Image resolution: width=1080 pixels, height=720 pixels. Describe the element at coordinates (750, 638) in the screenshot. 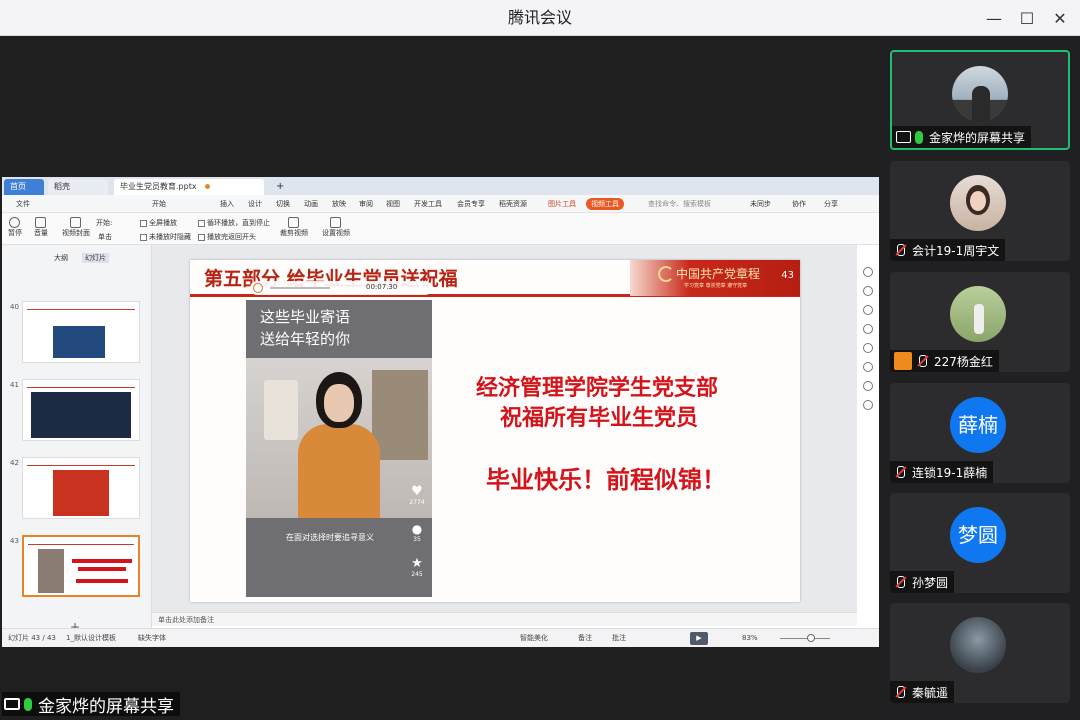

I see `zoom-level: 83%` at that location.